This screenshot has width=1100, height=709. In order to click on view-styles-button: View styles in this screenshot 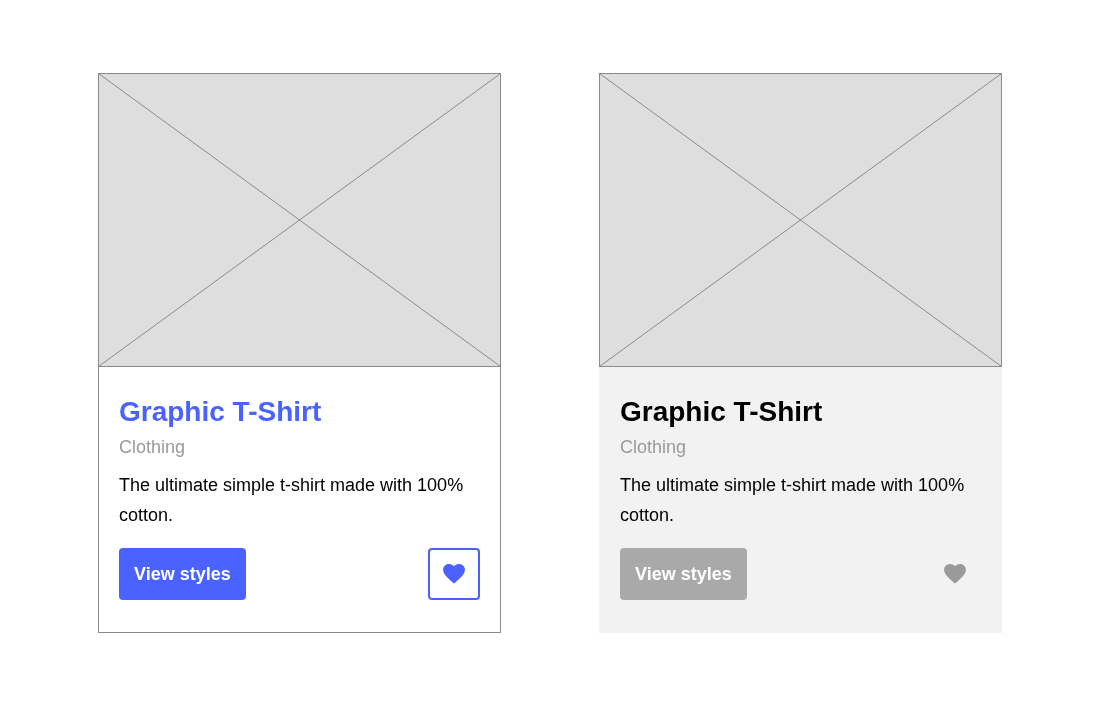, I will do `click(182, 574)`.